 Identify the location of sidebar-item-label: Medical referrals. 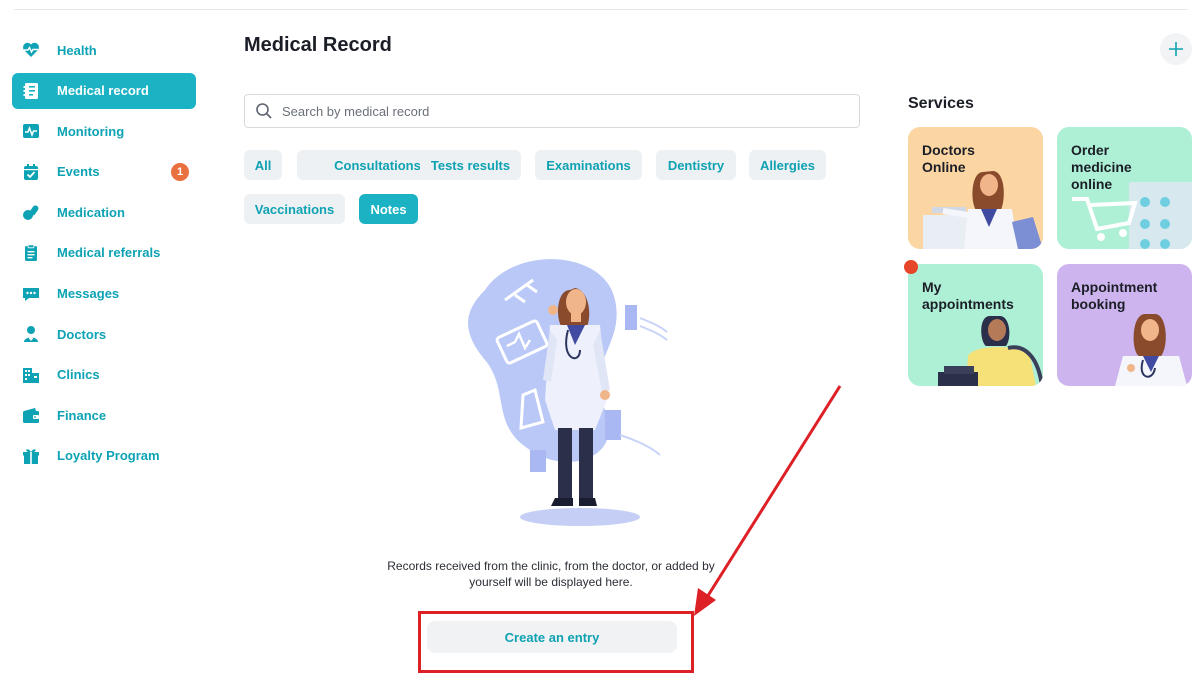
(109, 253).